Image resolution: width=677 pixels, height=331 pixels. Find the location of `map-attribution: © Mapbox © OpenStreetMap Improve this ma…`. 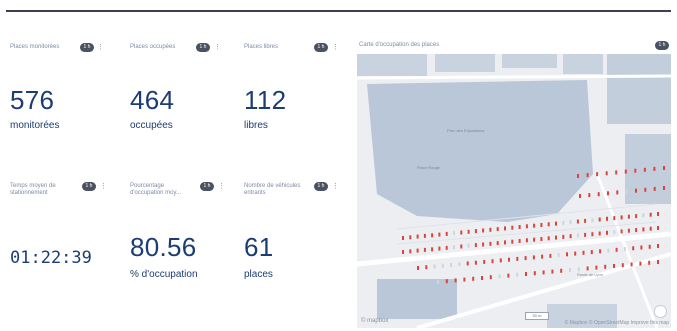

map-attribution: © Mapbox © OpenStreetMap Improve this ma… is located at coordinates (617, 323).